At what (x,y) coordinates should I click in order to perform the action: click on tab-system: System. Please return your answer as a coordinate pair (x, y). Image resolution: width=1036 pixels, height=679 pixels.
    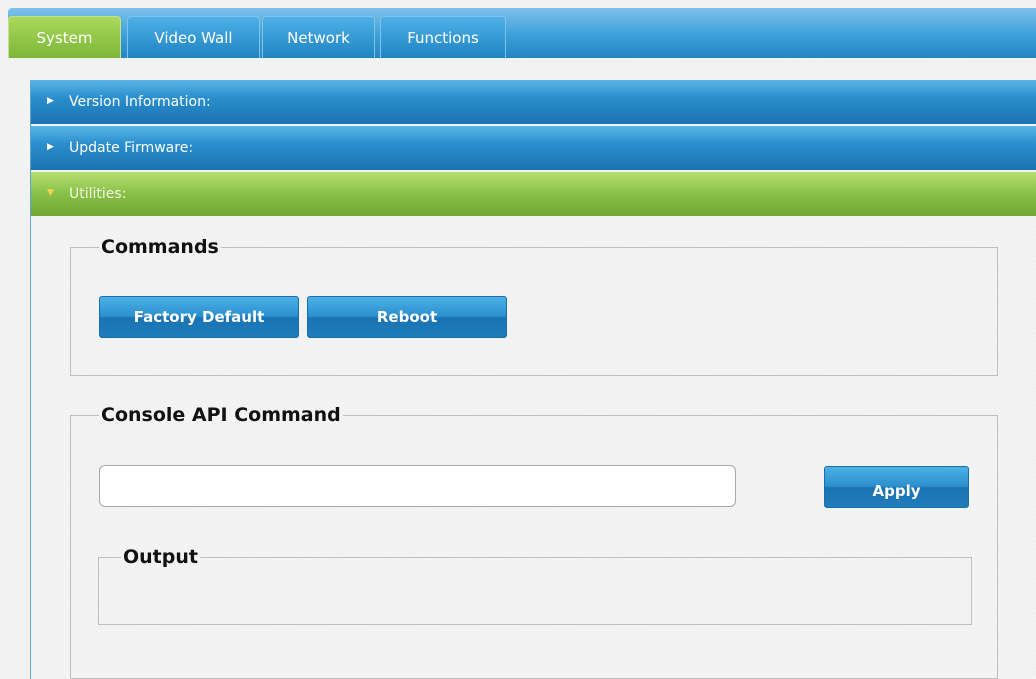
    Looking at the image, I should click on (64, 37).